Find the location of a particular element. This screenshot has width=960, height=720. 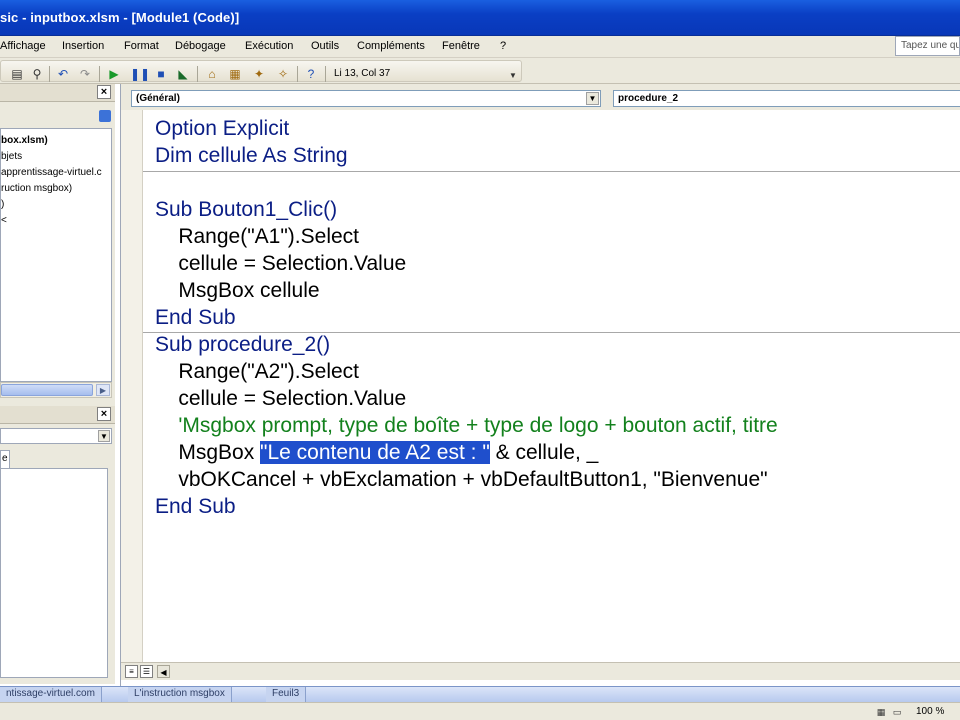

sheet-tab-3: Feuil3 is located at coordinates (286, 694).